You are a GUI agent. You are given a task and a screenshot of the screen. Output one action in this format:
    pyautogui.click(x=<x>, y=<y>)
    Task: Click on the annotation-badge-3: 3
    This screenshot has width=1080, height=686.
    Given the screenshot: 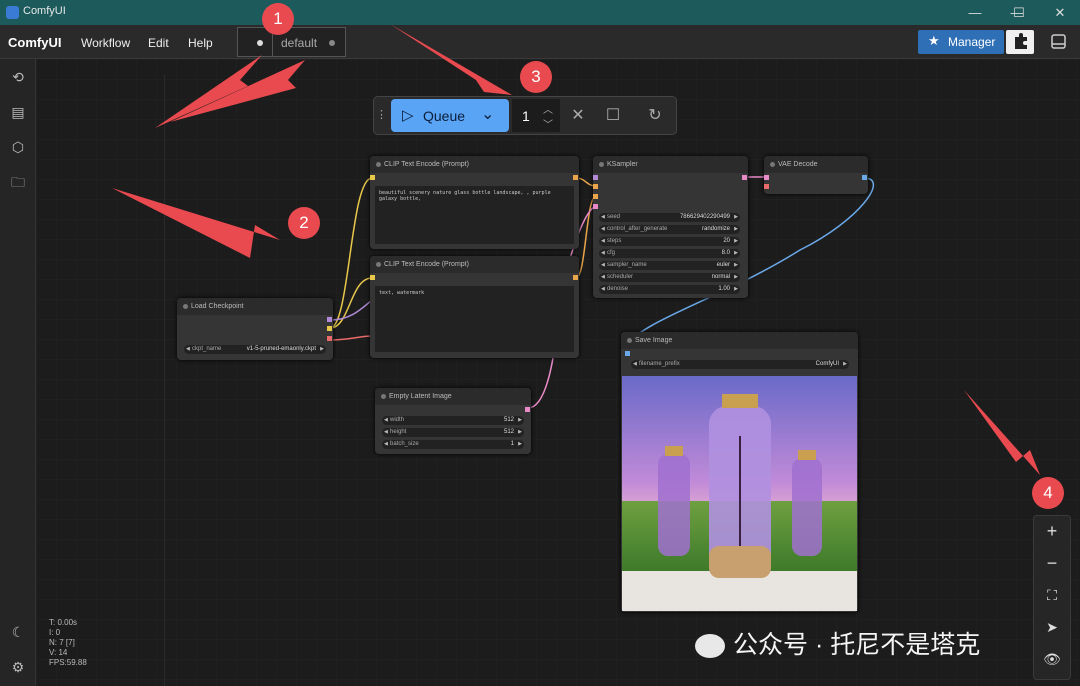 What is the action you would take?
    pyautogui.click(x=536, y=77)
    